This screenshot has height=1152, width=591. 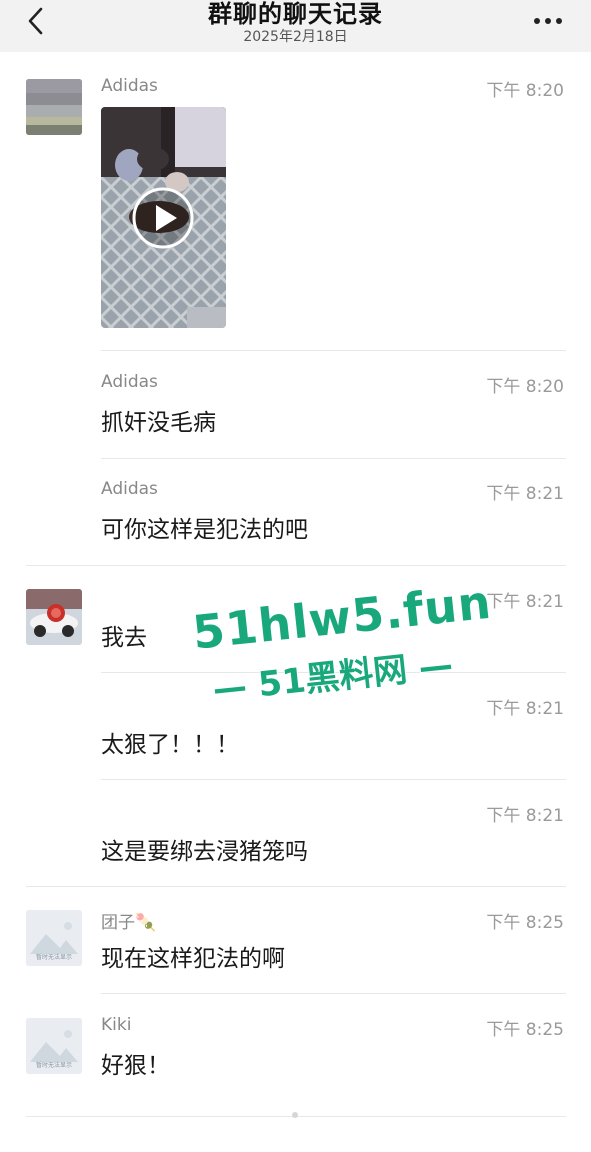 I want to click on chat-history-header: 群聊的聊天记录 2025年2月18日, so click(x=295, y=26).